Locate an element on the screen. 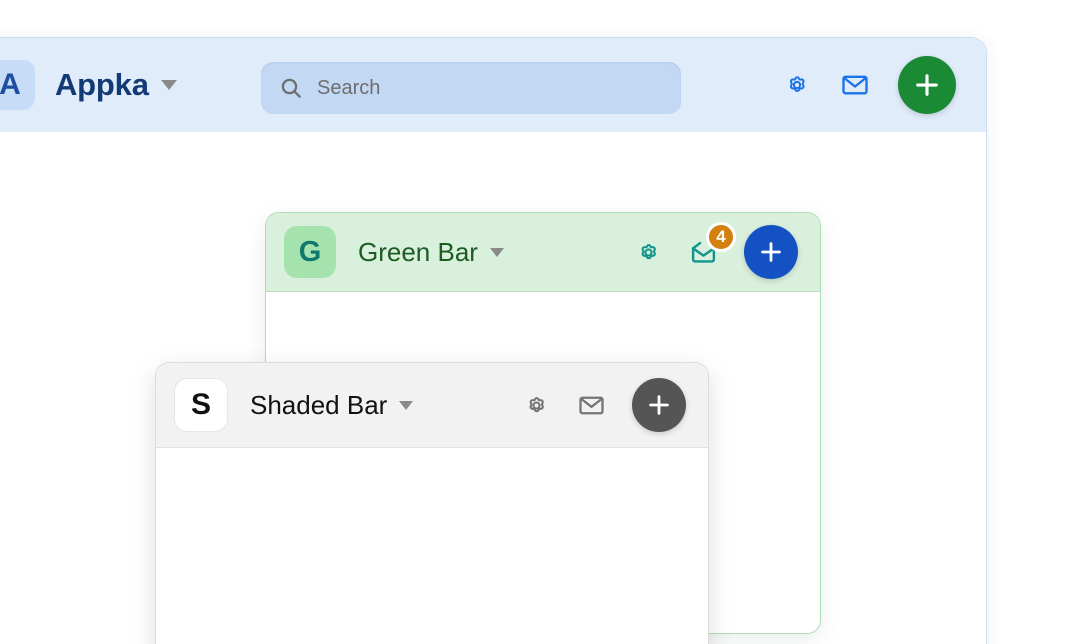  shaded-bar-actions is located at coordinates (604, 405).